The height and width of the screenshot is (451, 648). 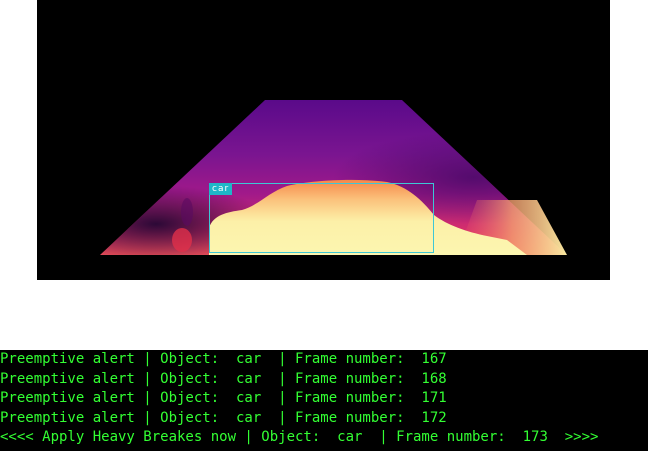 What do you see at coordinates (221, 189) in the screenshot?
I see `detection-label: car` at bounding box center [221, 189].